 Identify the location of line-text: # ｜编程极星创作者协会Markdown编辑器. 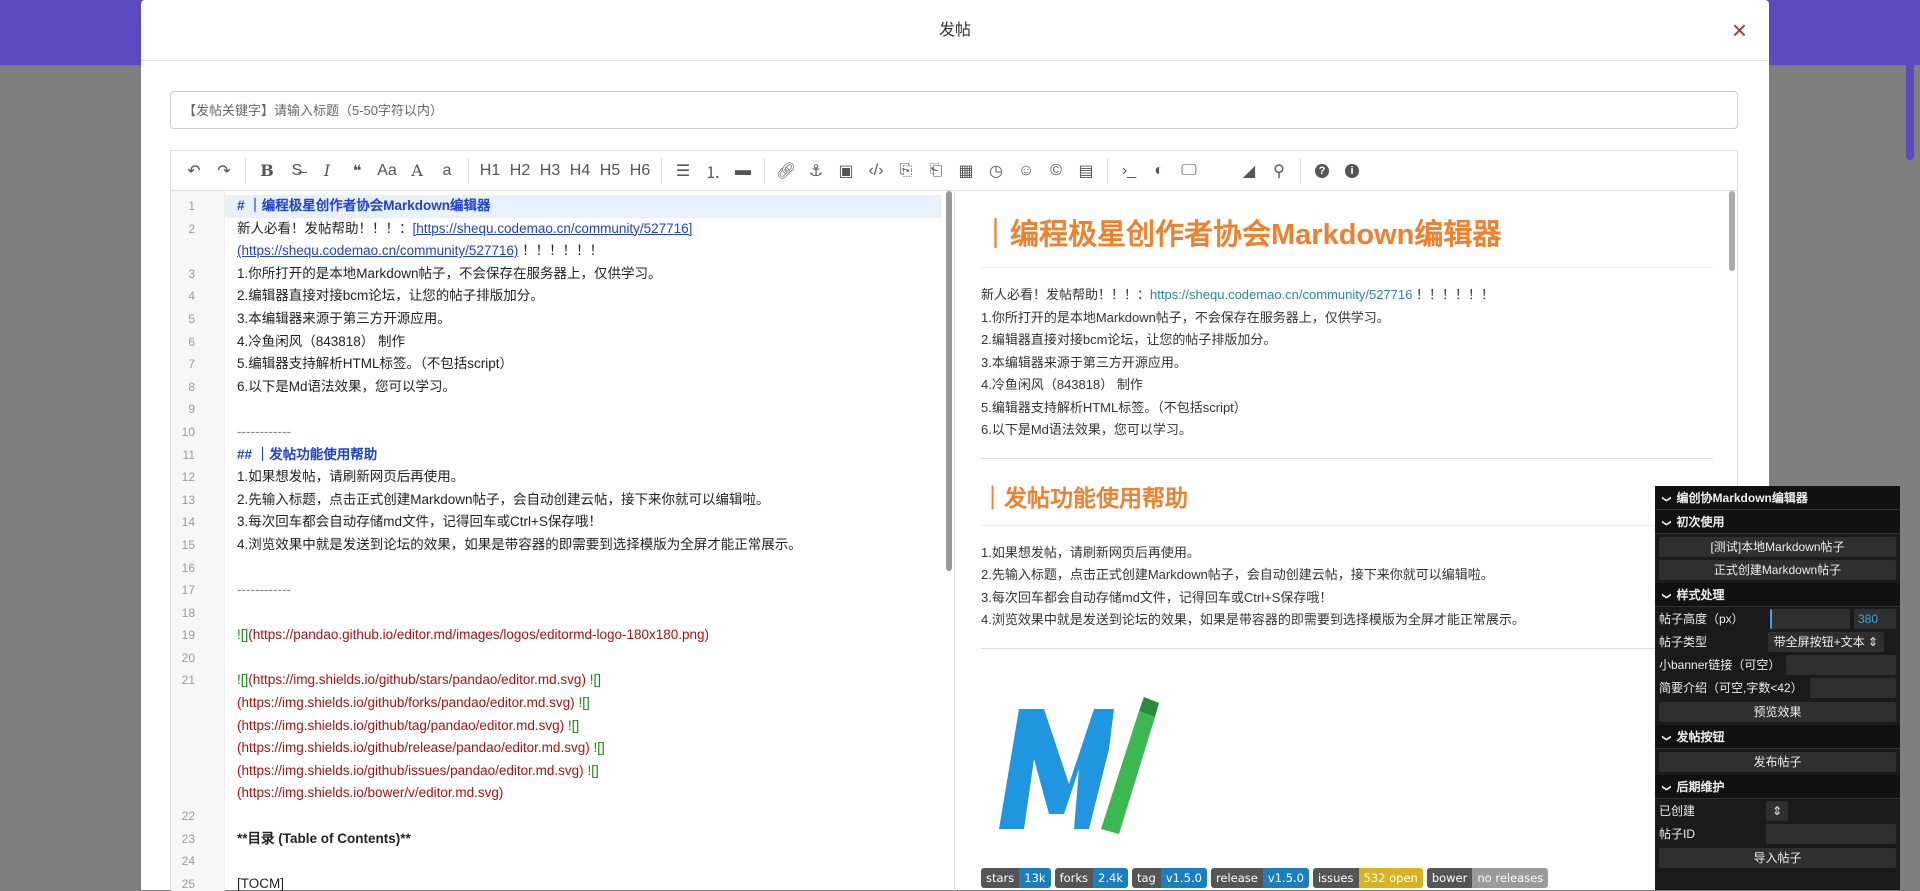
(583, 206).